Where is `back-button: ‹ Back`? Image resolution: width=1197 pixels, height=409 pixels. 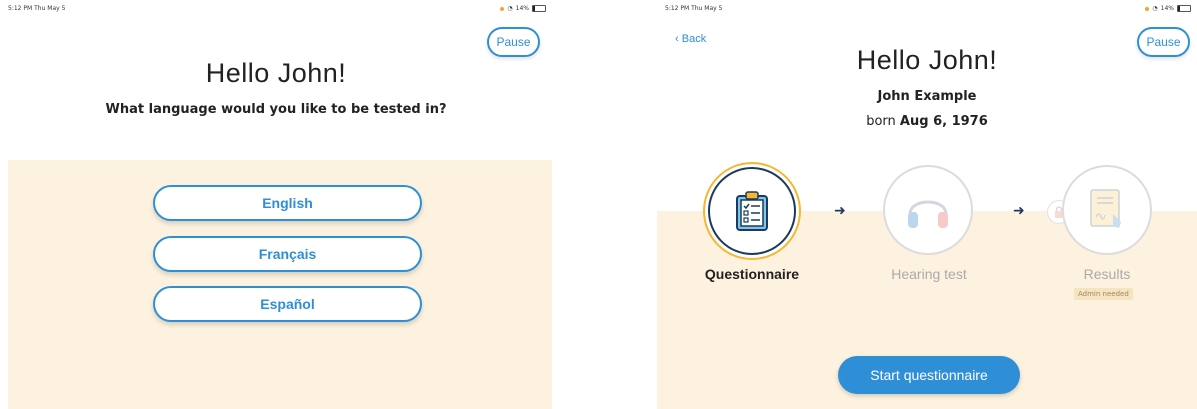 back-button: ‹ Back is located at coordinates (690, 39).